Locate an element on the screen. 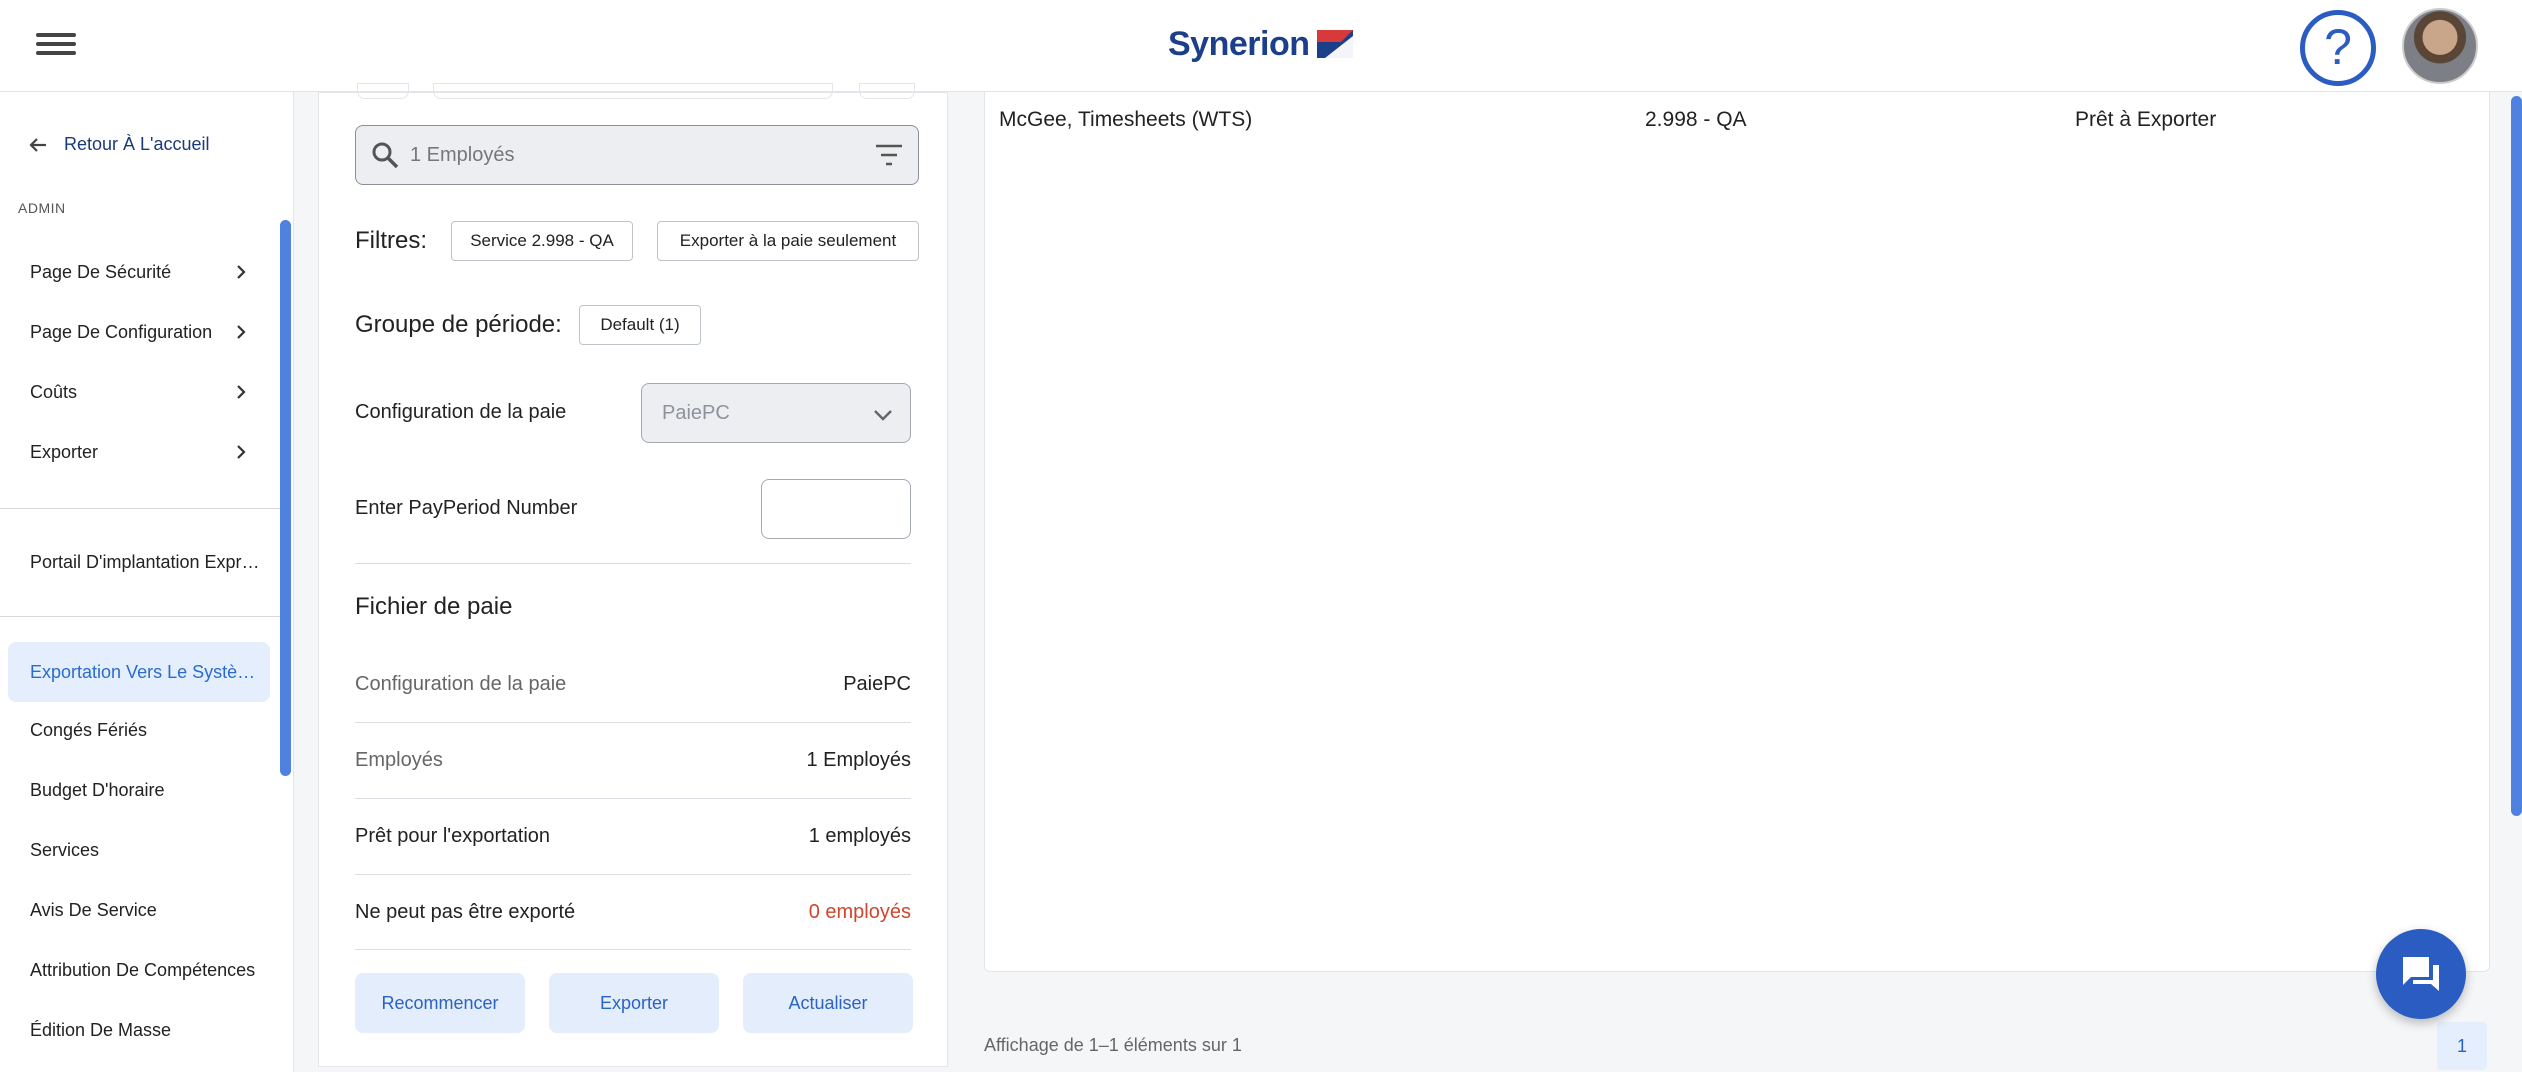 The image size is (2522, 1072). summary-value: PaiePC is located at coordinates (877, 684).